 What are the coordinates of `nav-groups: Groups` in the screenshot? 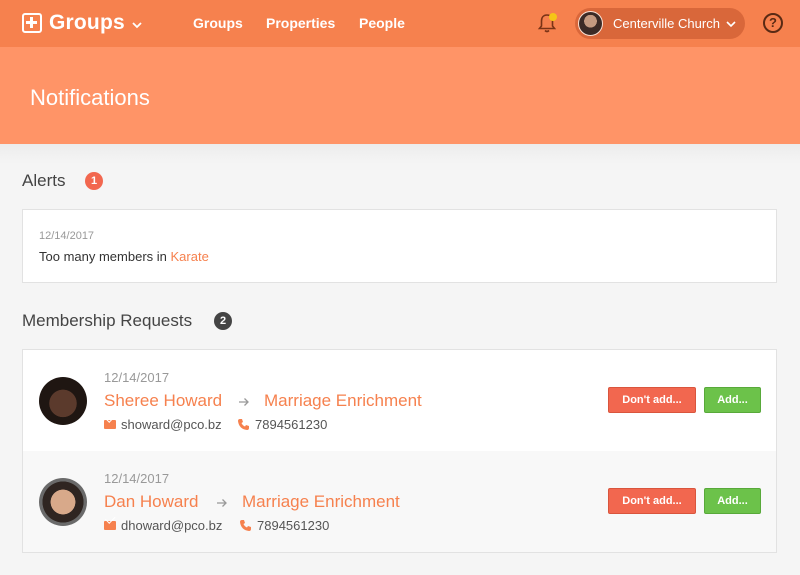 It's located at (218, 23).